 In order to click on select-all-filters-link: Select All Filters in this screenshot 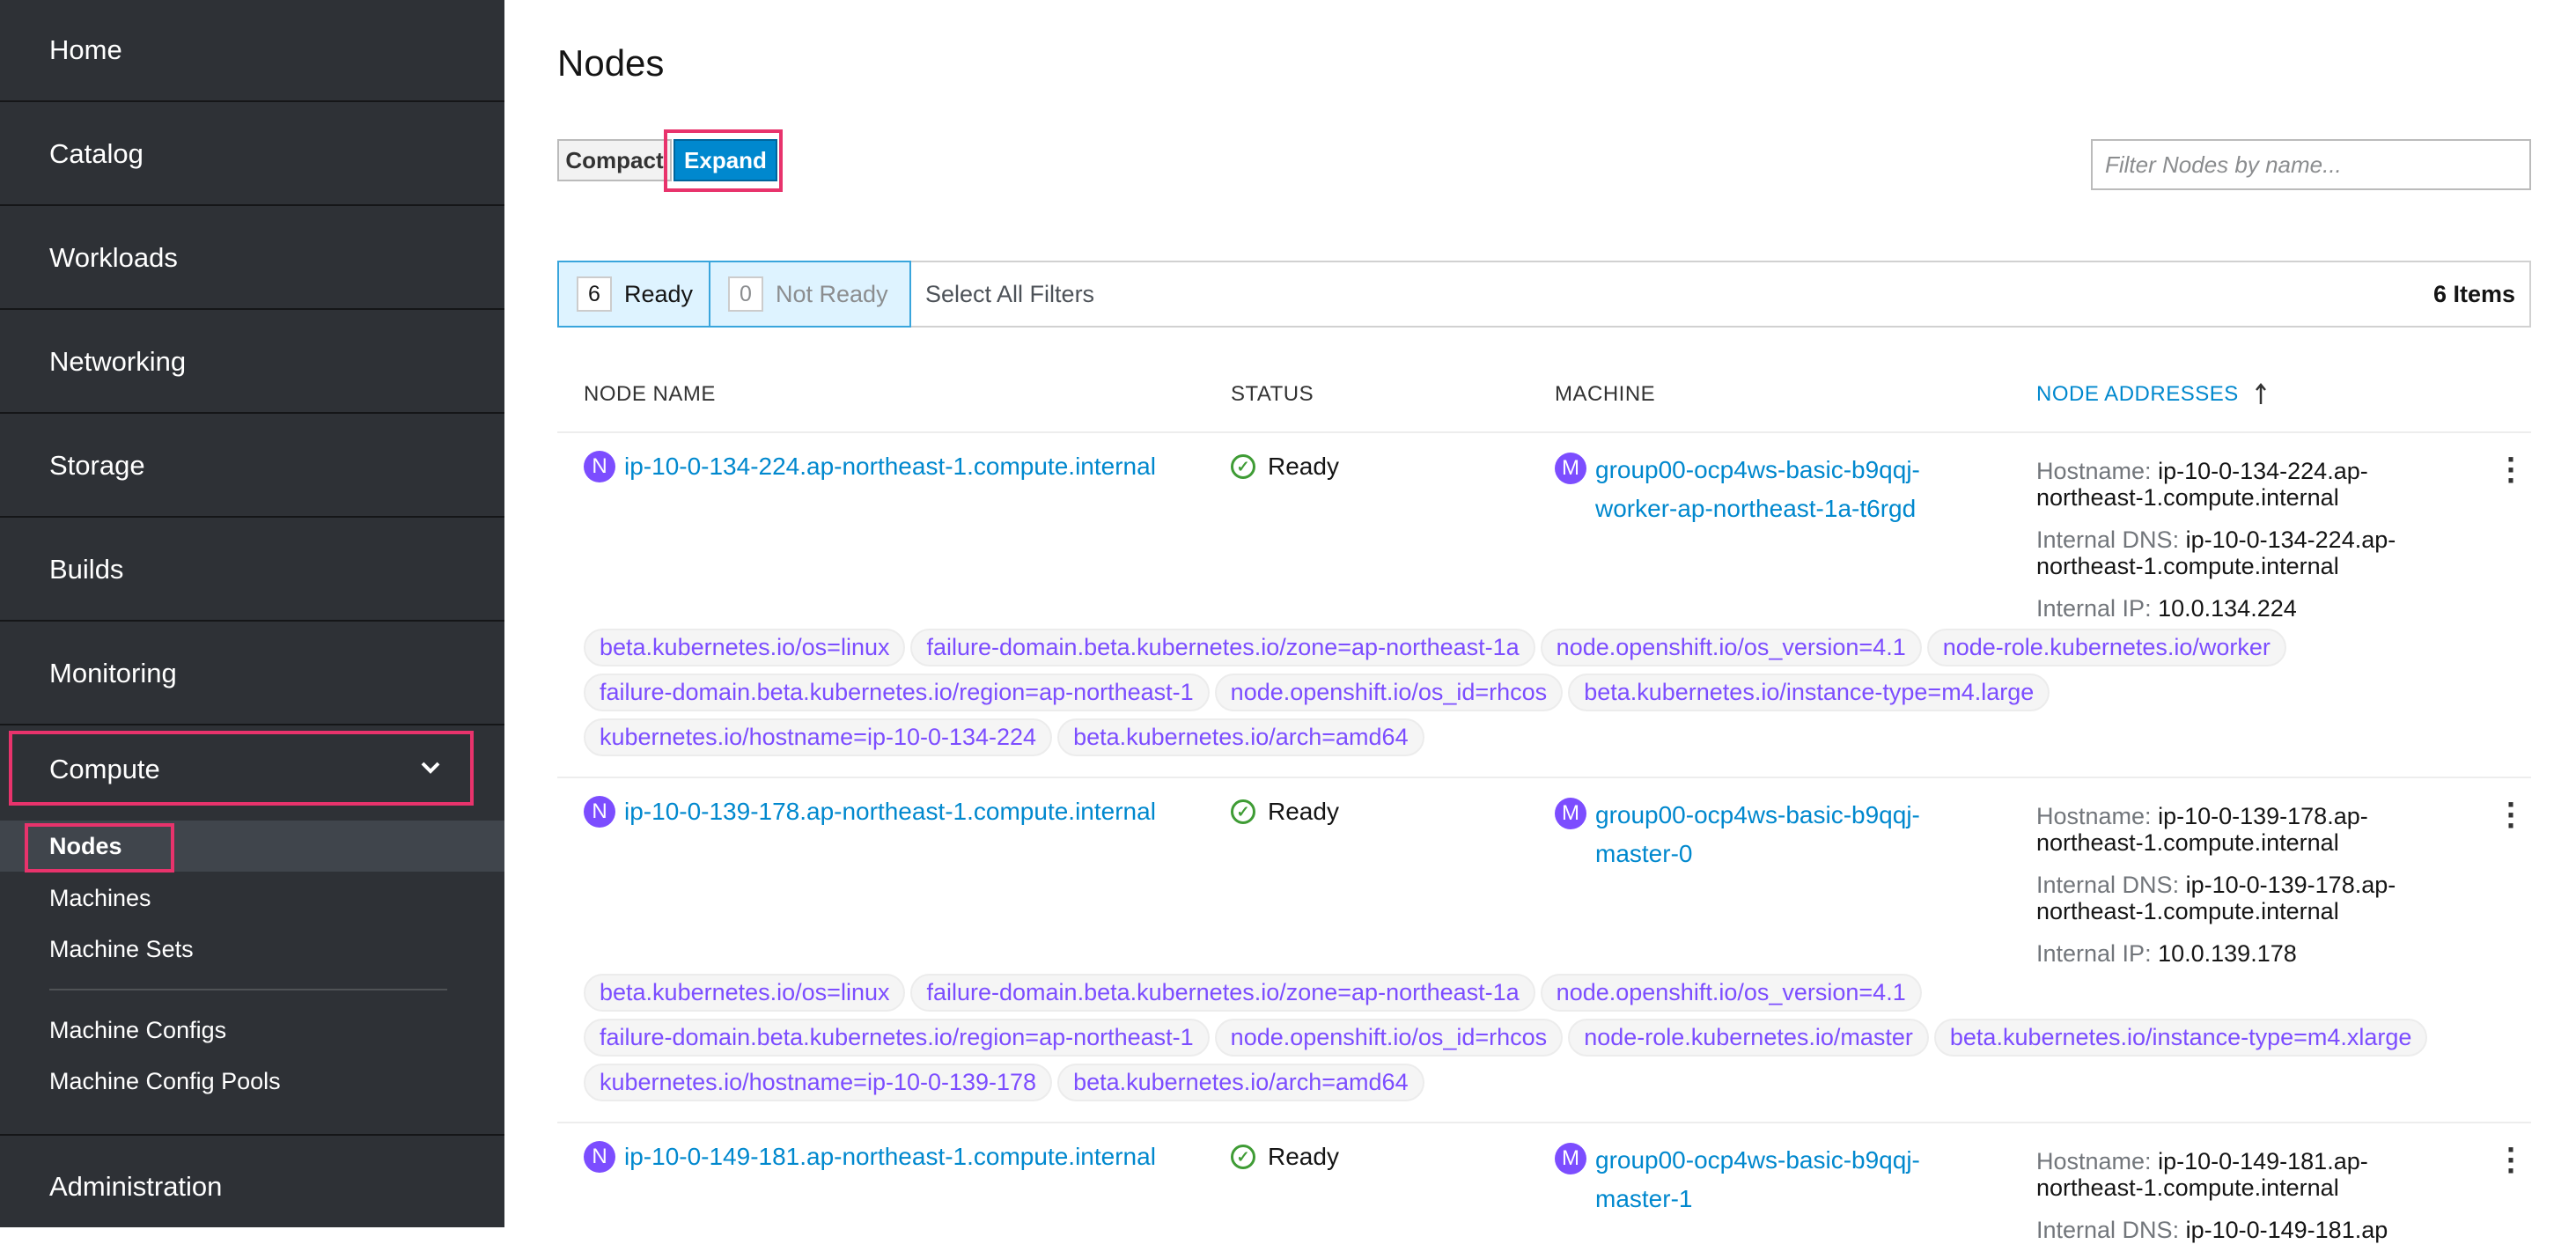, I will do `click(1009, 294)`.